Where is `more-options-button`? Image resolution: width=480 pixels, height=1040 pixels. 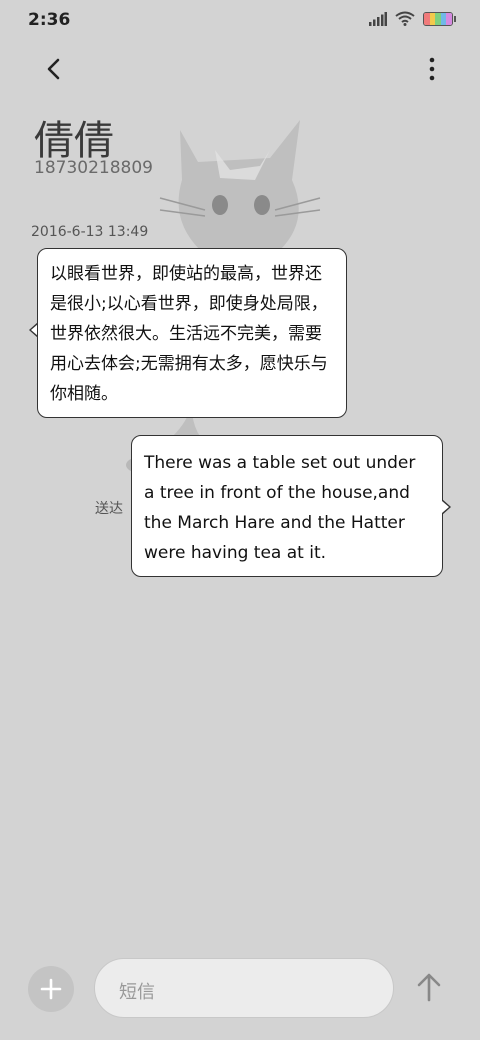 more-options-button is located at coordinates (432, 69).